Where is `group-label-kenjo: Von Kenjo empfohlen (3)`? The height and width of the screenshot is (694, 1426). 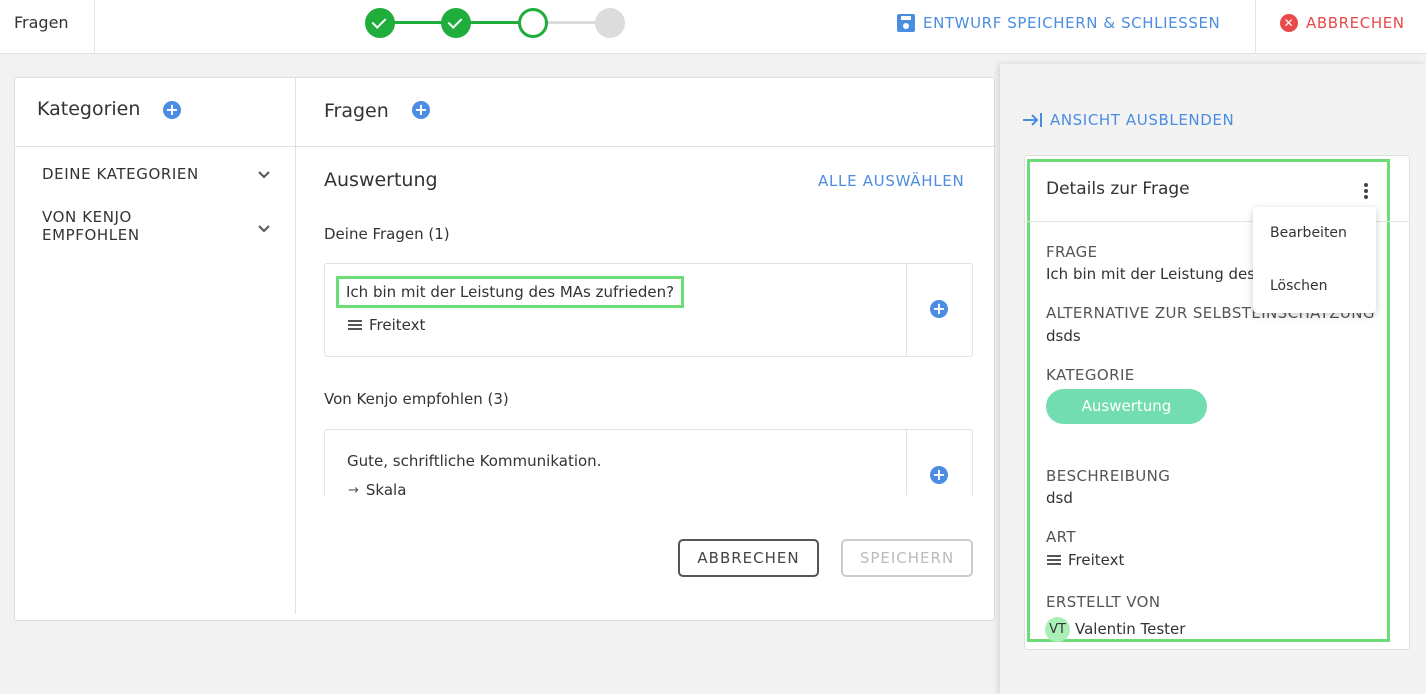 group-label-kenjo: Von Kenjo empfohlen (3) is located at coordinates (416, 399).